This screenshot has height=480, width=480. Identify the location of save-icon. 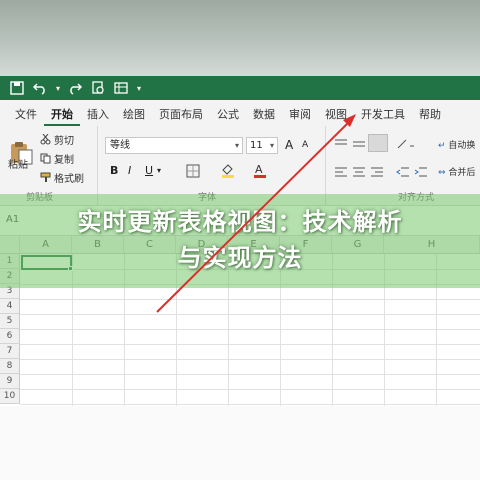
(16, 88).